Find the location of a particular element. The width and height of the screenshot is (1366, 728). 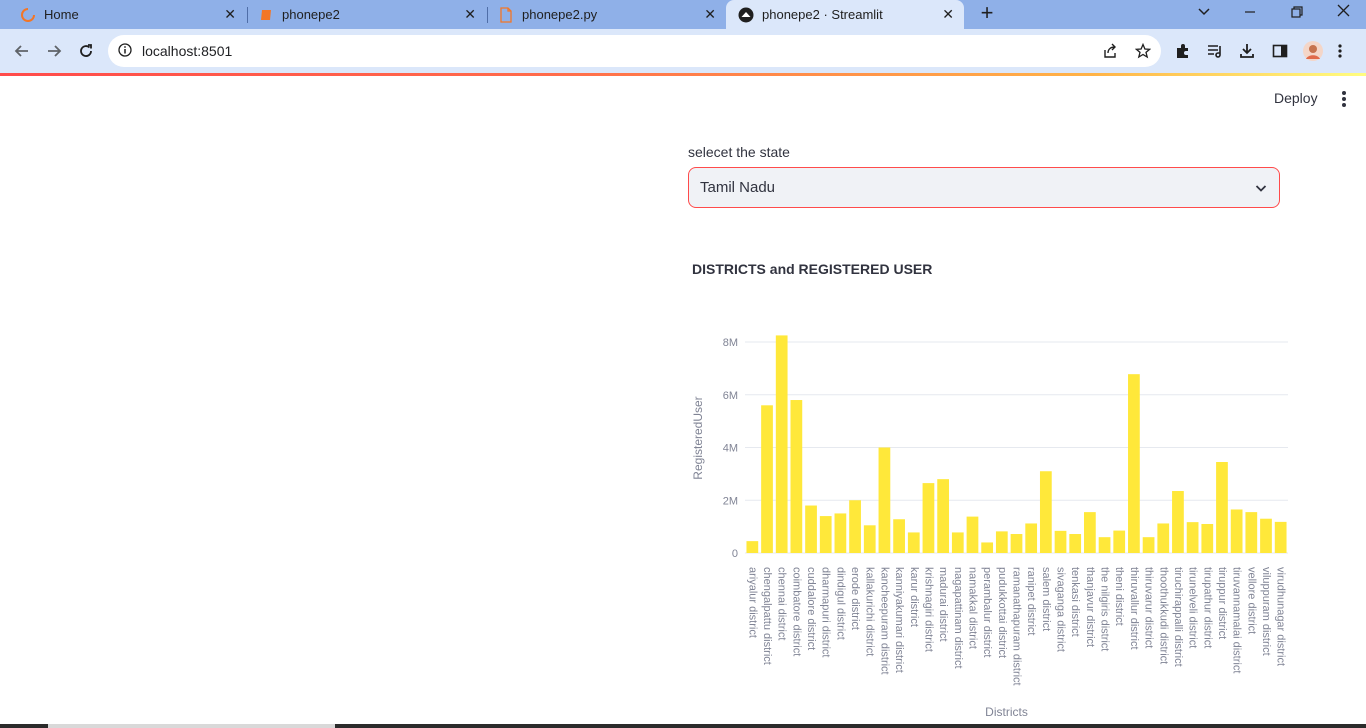

x-tick-label: ramanathapuram district is located at coordinates (1017, 626).